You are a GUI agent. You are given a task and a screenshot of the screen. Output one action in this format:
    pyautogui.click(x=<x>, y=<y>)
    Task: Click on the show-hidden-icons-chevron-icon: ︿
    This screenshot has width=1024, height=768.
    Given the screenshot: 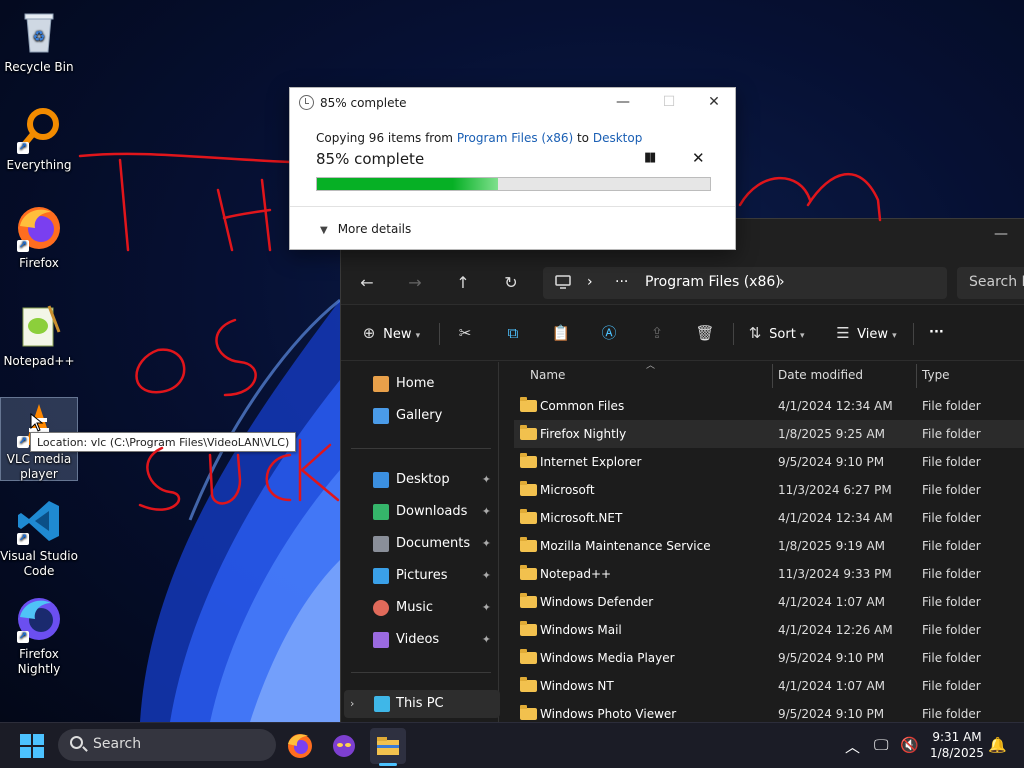 What is the action you would take?
    pyautogui.click(x=852, y=746)
    